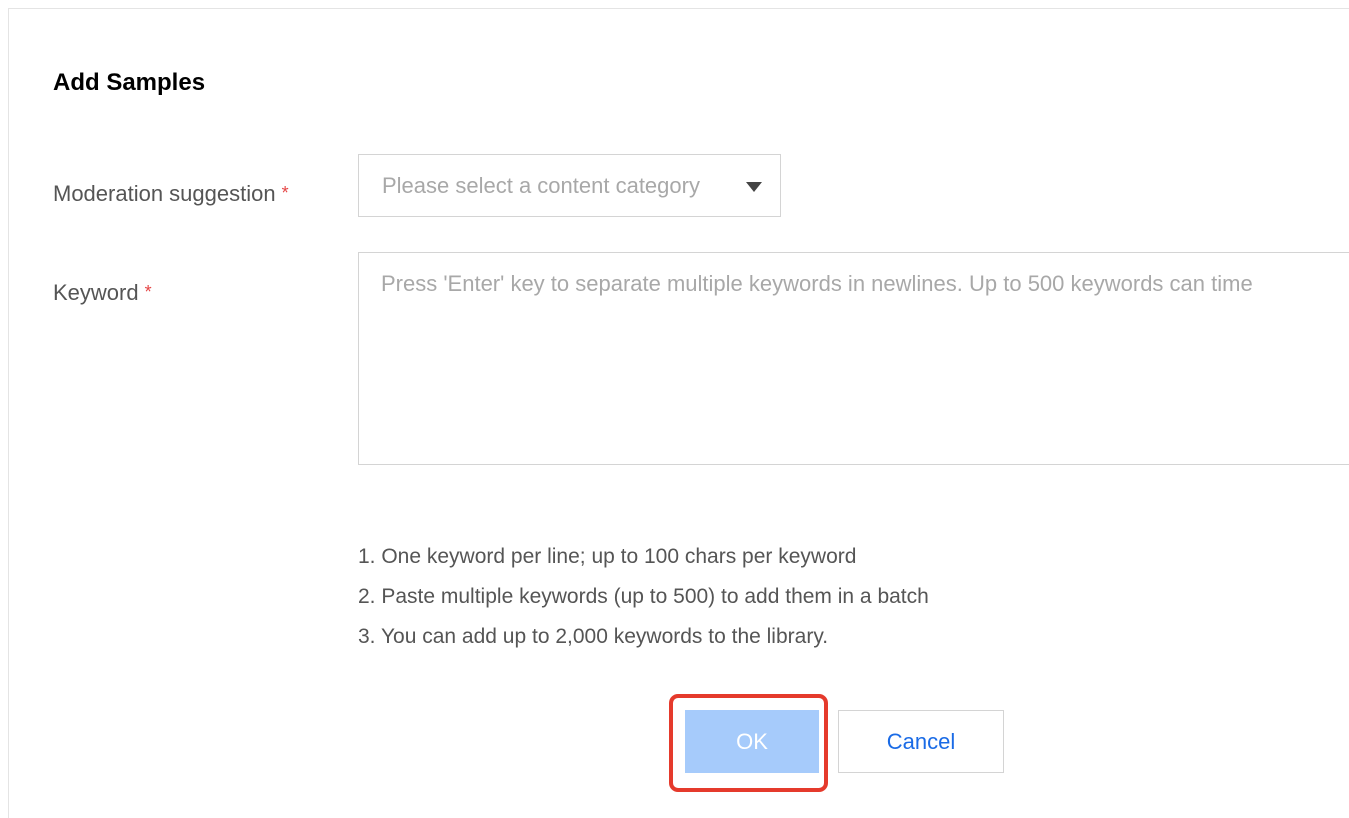  What do you see at coordinates (752, 741) in the screenshot?
I see `ok-button: OK` at bounding box center [752, 741].